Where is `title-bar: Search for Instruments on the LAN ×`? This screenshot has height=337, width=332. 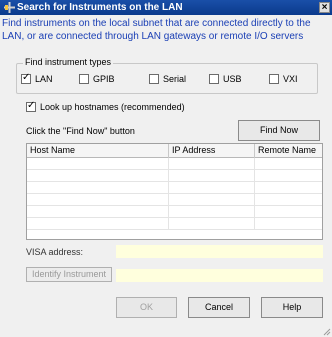
title-bar: Search for Instruments on the LAN × is located at coordinates (166, 7).